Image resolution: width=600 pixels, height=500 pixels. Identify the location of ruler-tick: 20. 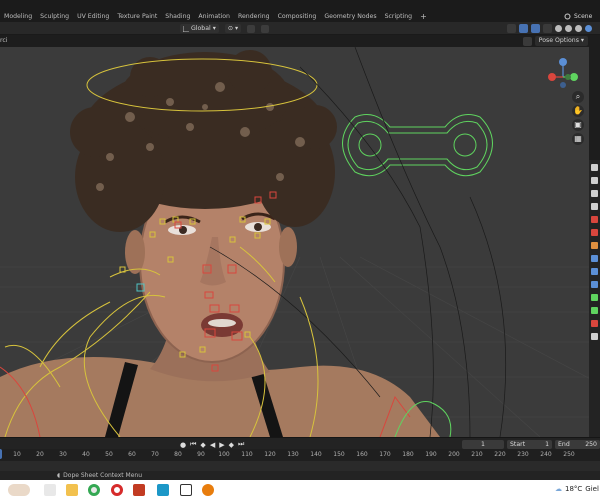
(40, 454).